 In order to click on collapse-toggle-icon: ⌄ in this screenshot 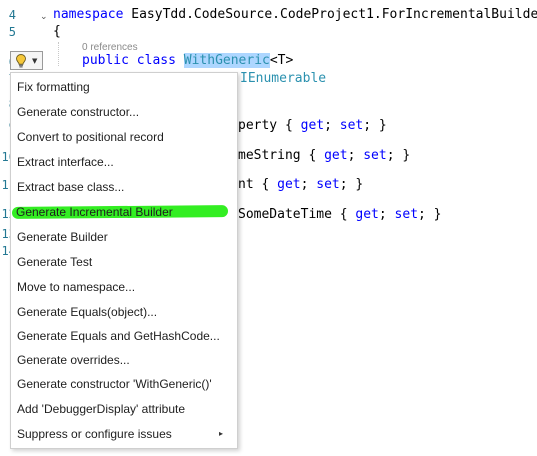, I will do `click(44, 17)`.